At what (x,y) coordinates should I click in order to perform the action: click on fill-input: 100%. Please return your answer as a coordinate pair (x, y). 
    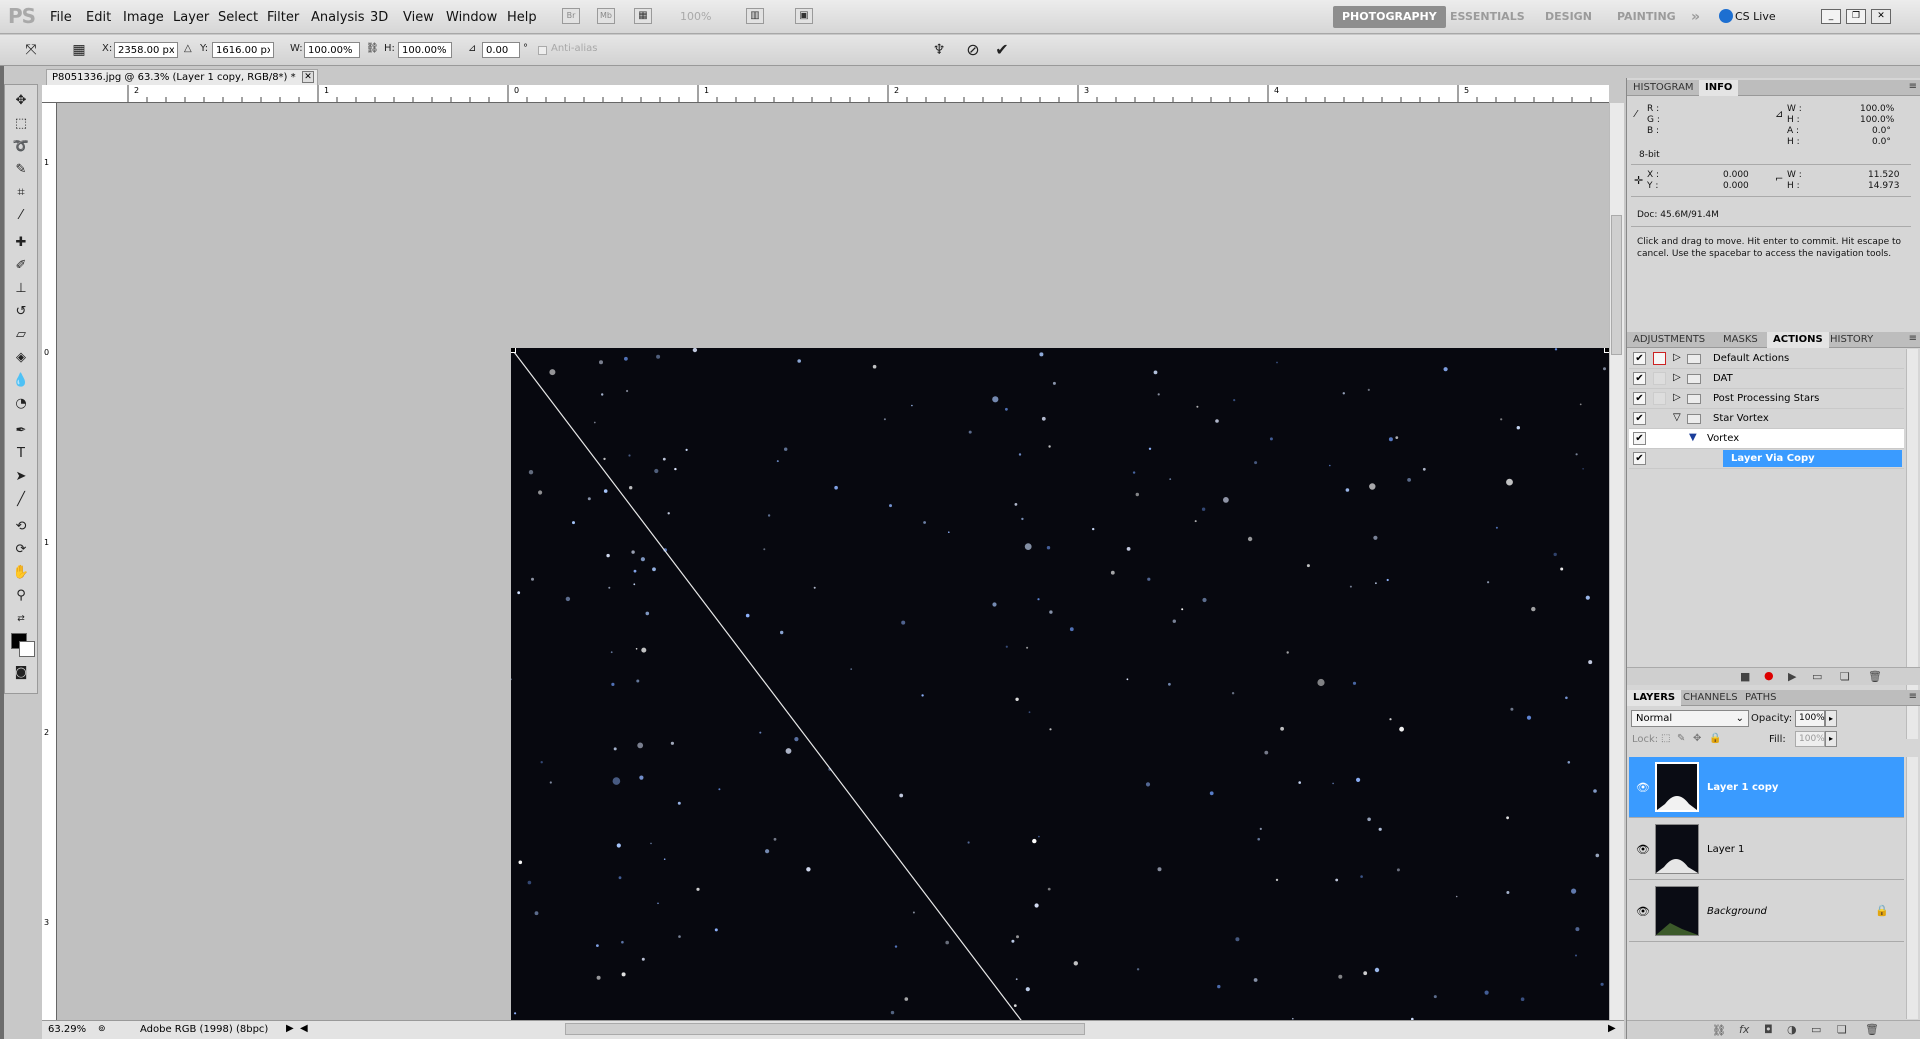
    Looking at the image, I should click on (1810, 739).